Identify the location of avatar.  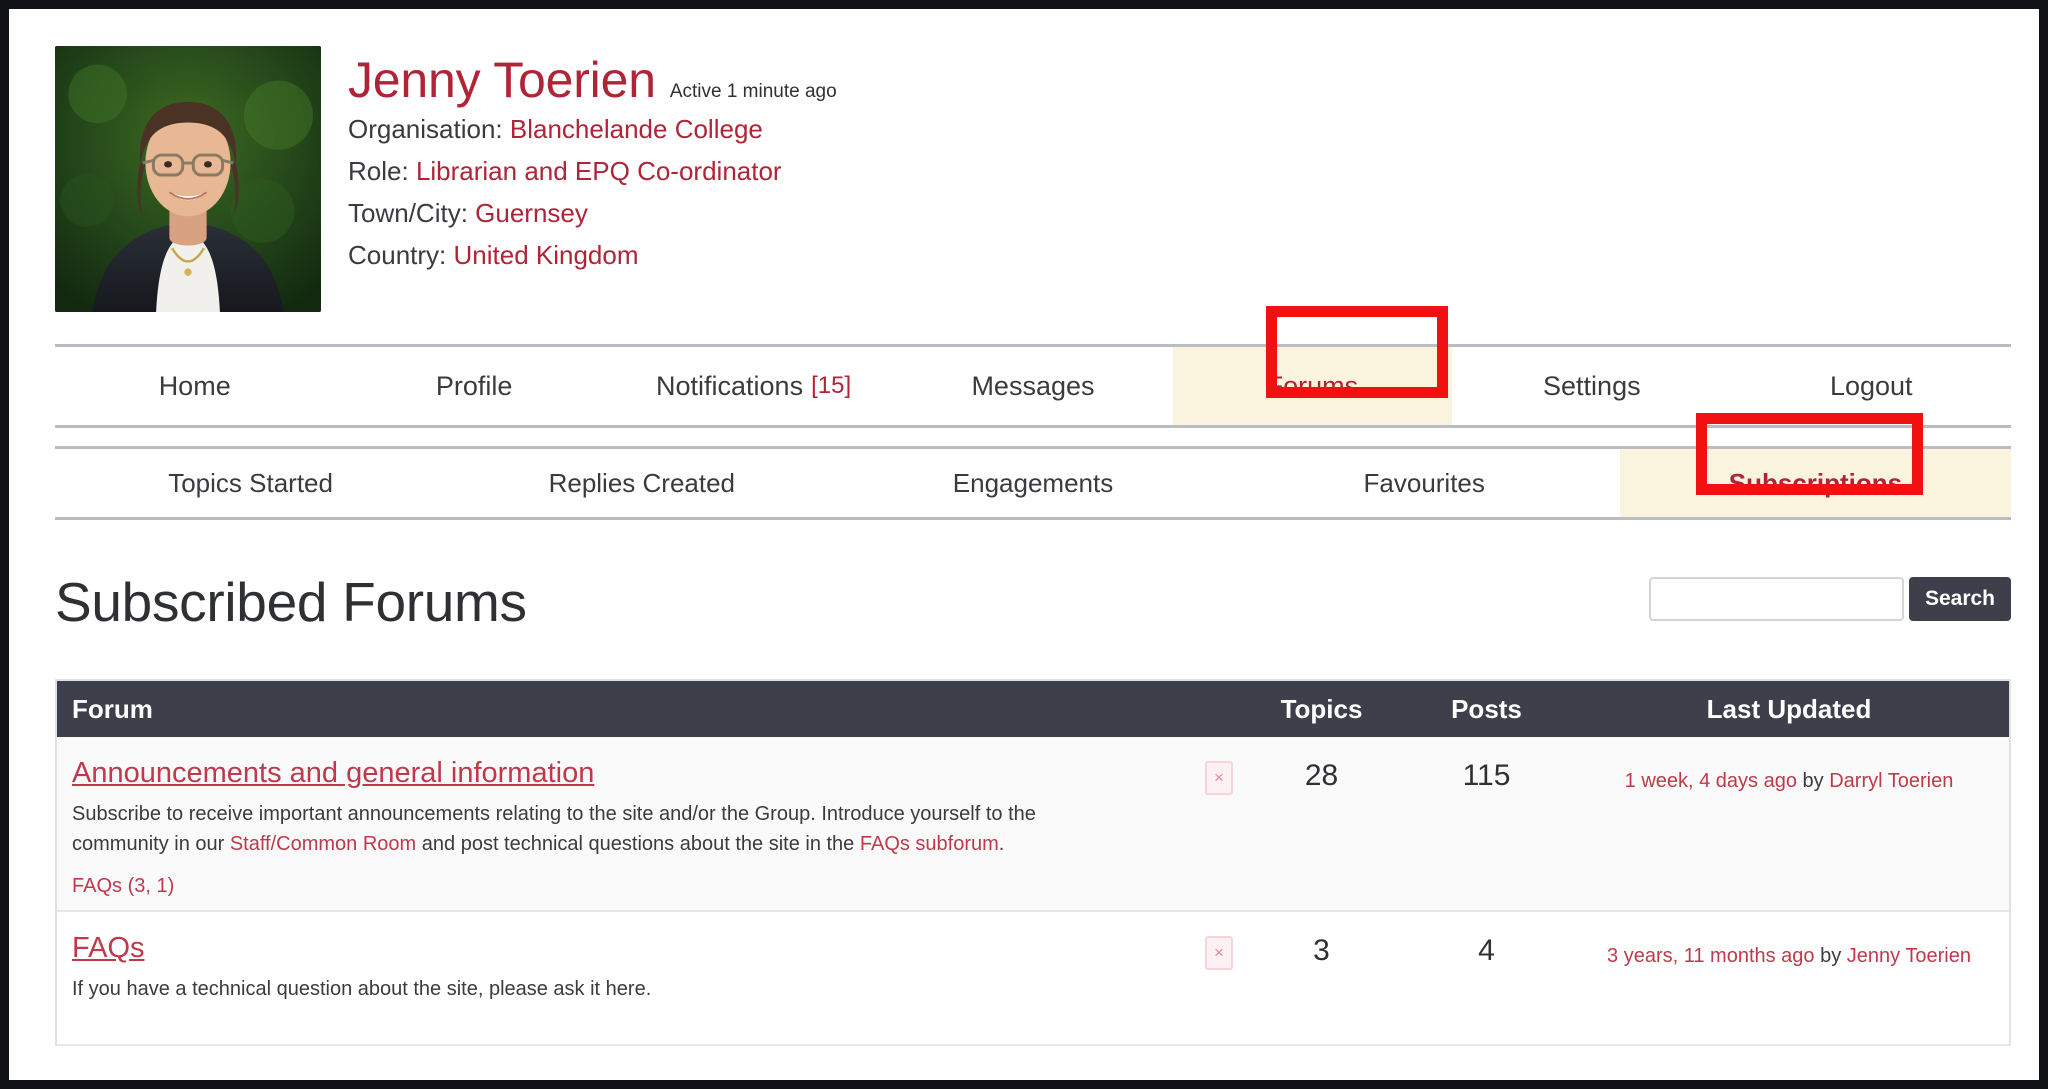
(188, 179).